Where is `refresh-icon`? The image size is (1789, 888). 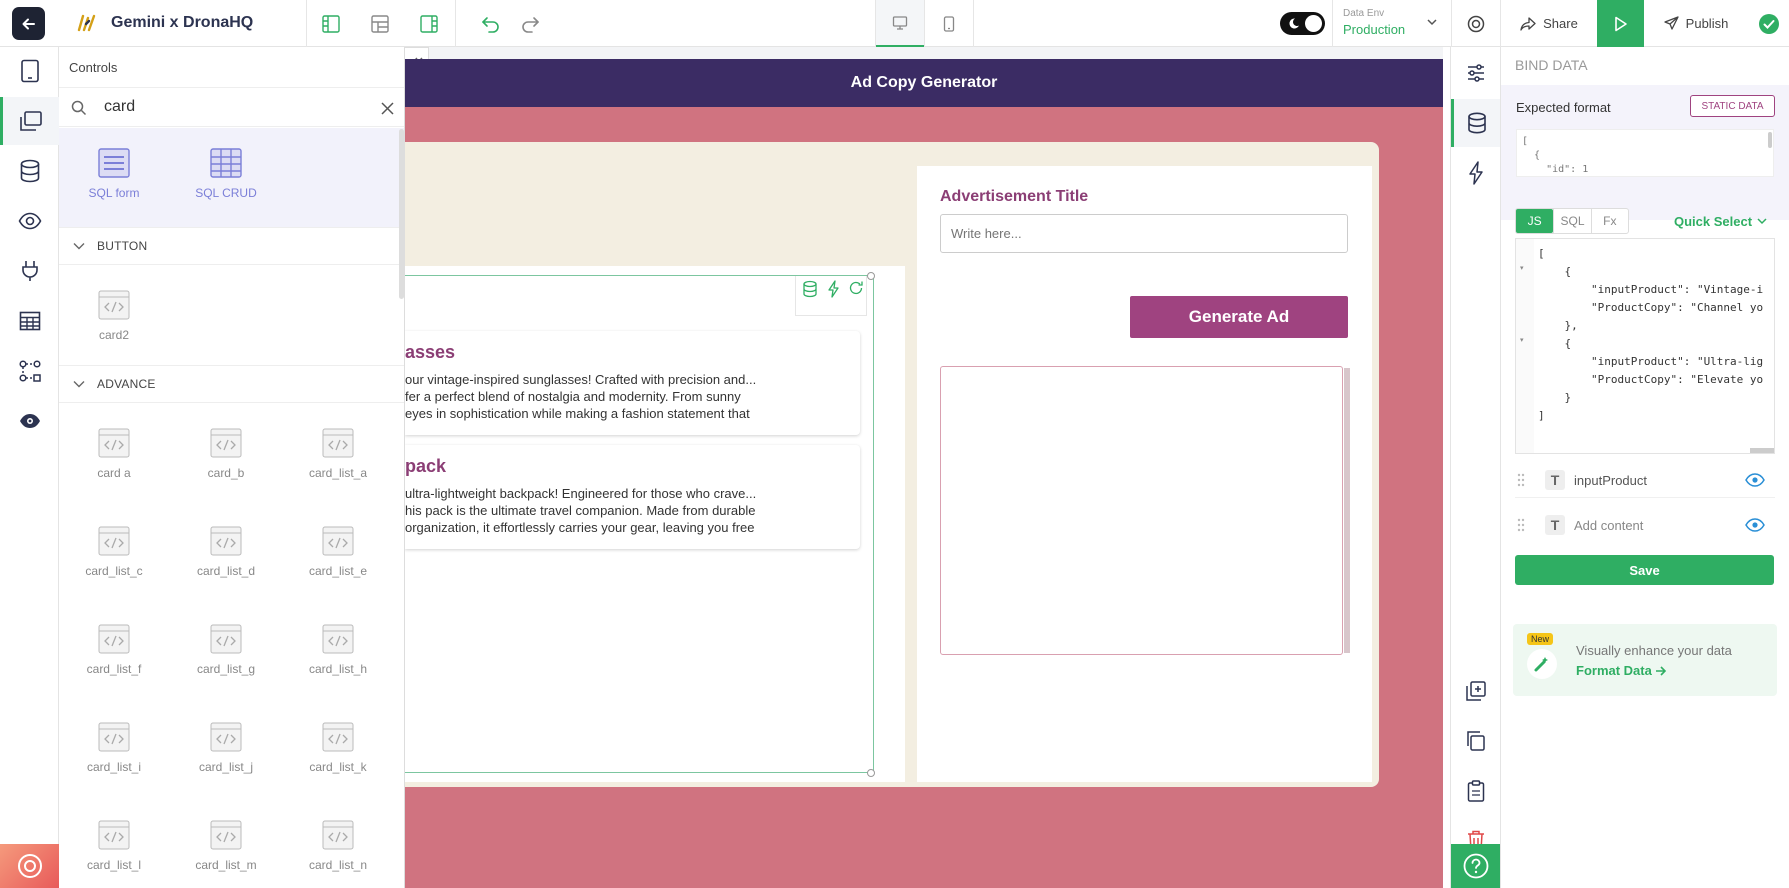
refresh-icon is located at coordinates (856, 288).